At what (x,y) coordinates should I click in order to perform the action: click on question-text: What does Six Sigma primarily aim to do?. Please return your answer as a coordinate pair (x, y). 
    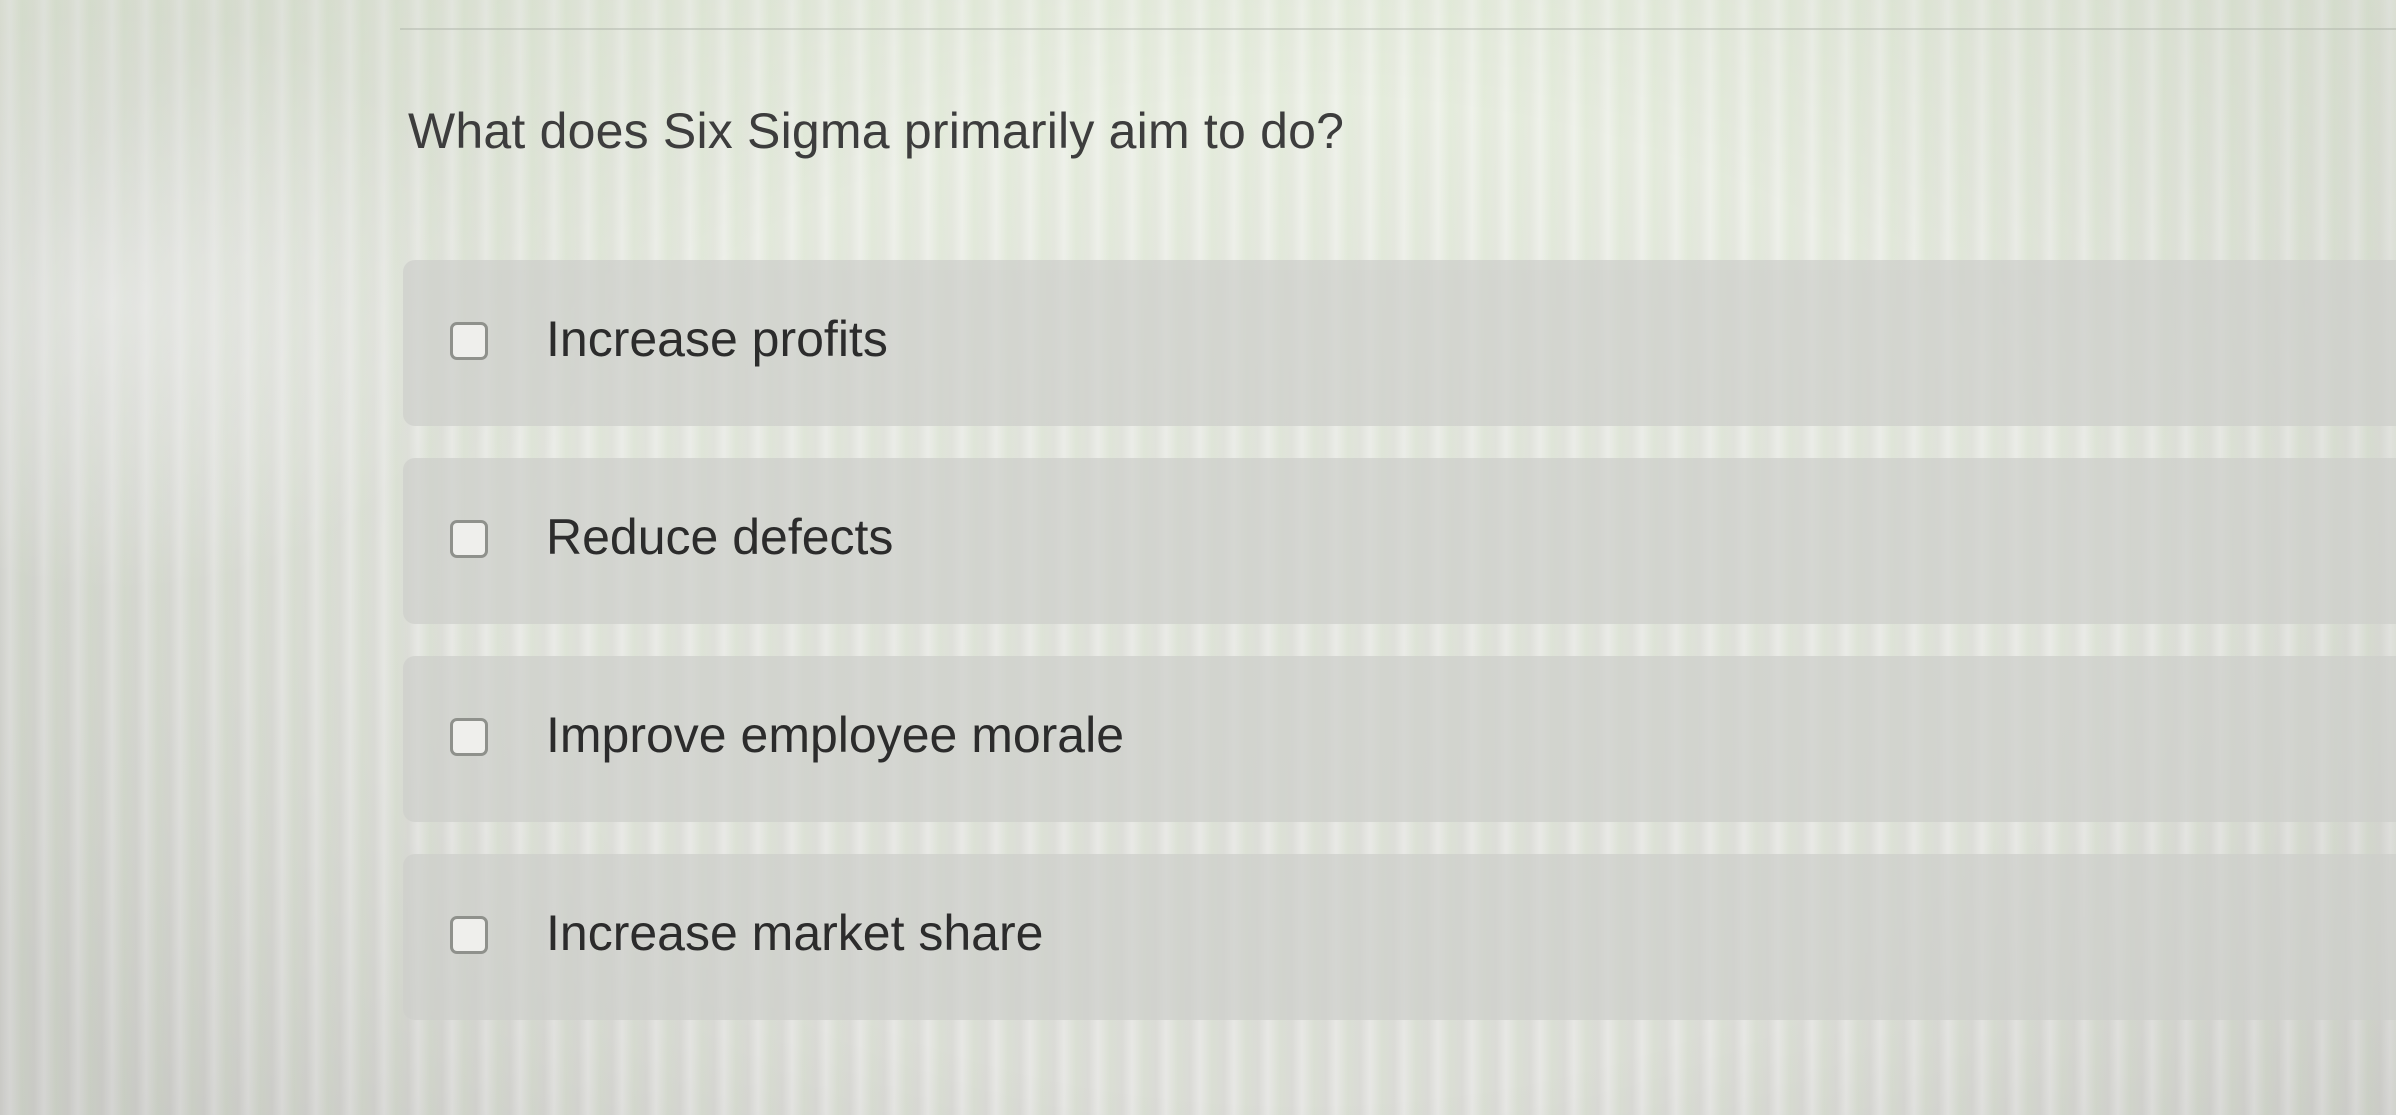
    Looking at the image, I should click on (876, 131).